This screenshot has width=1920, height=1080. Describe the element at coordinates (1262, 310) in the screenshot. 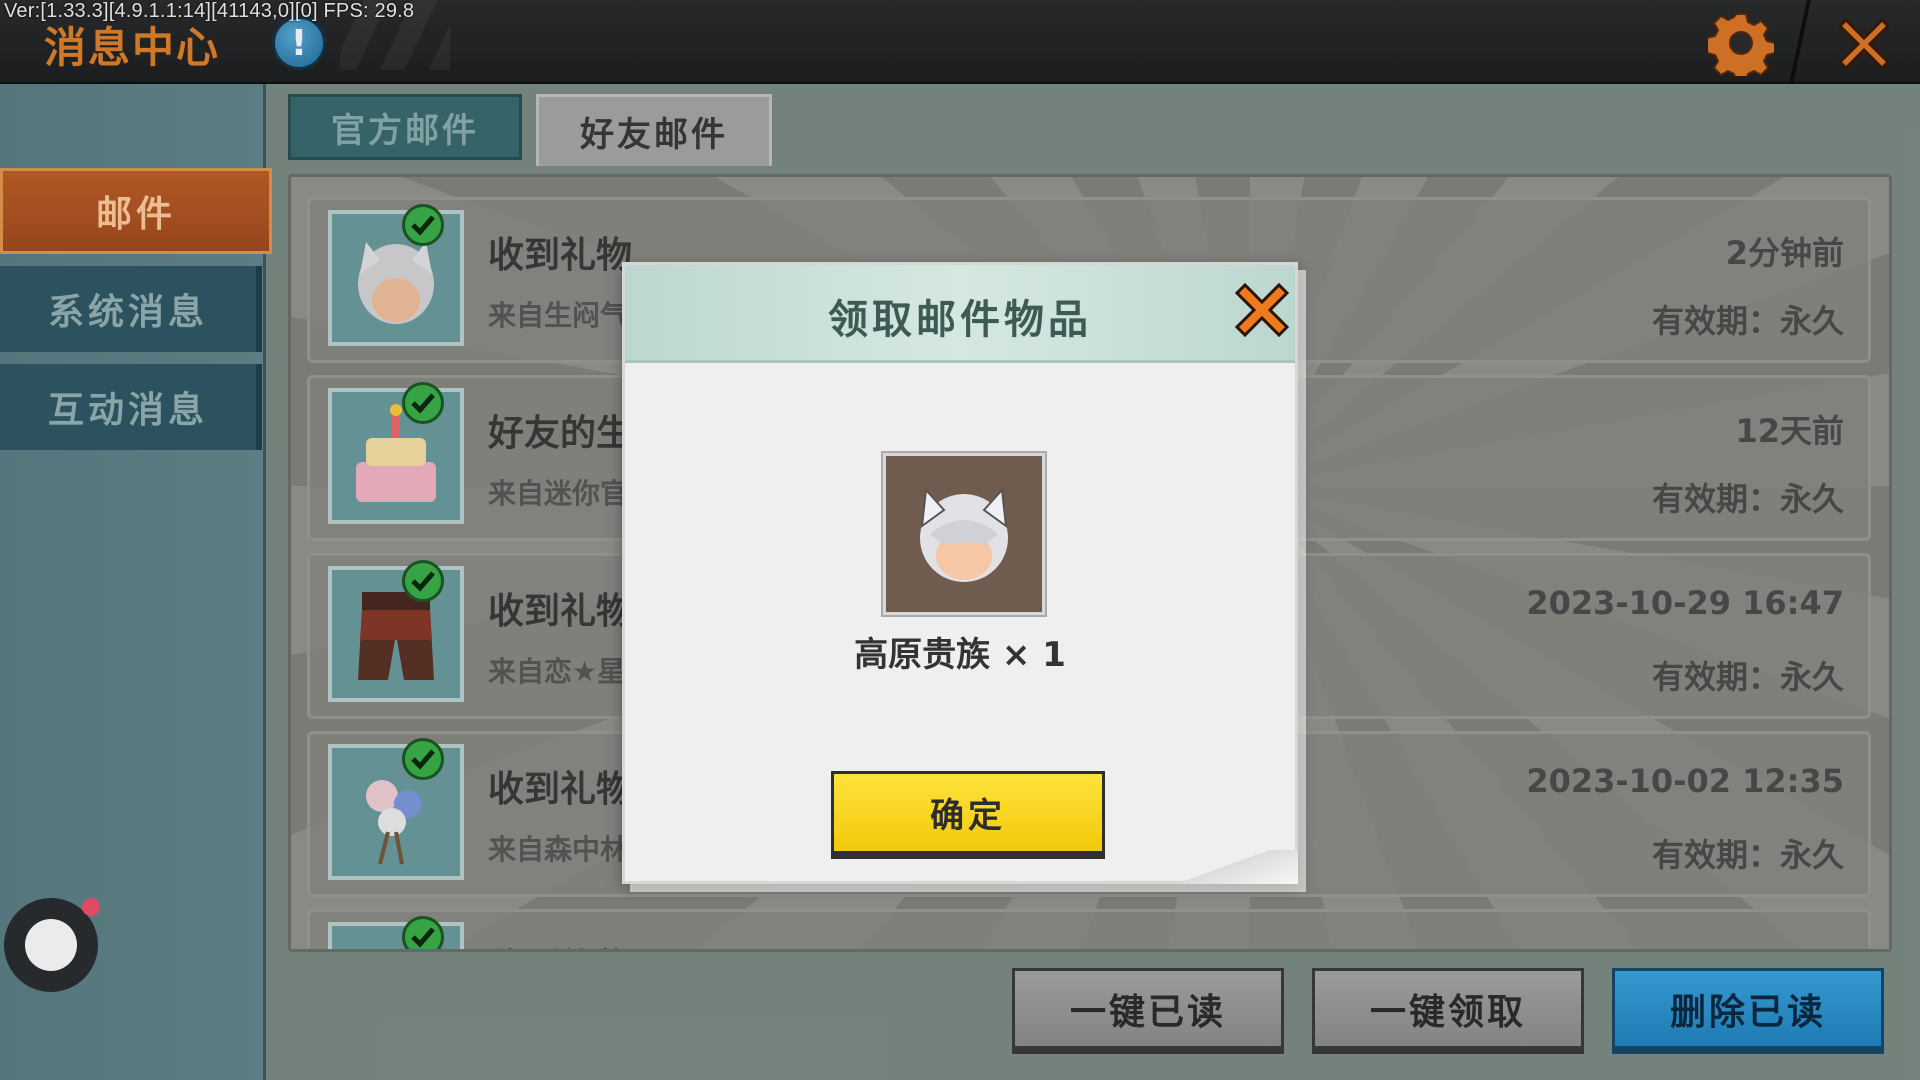

I see `close-icon` at that location.